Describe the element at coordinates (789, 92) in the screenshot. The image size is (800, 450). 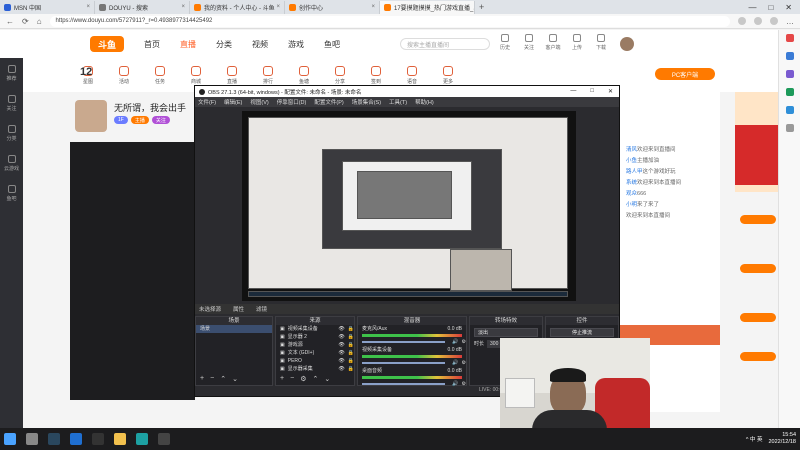
I see `sidebar-games-icon` at that location.